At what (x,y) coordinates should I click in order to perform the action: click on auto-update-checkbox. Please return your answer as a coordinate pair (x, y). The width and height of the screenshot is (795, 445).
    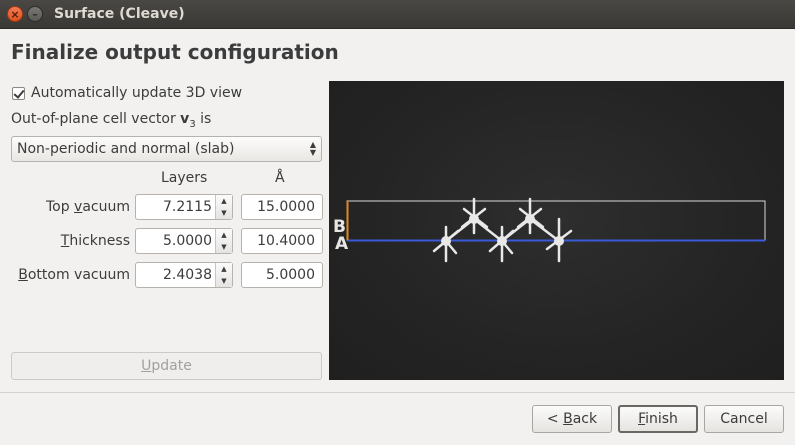
    Looking at the image, I should click on (18, 93).